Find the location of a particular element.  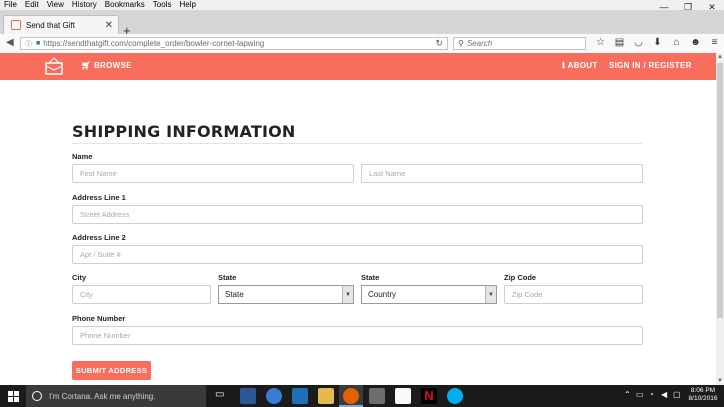

tab-close-icon: ✕ is located at coordinates (109, 25).